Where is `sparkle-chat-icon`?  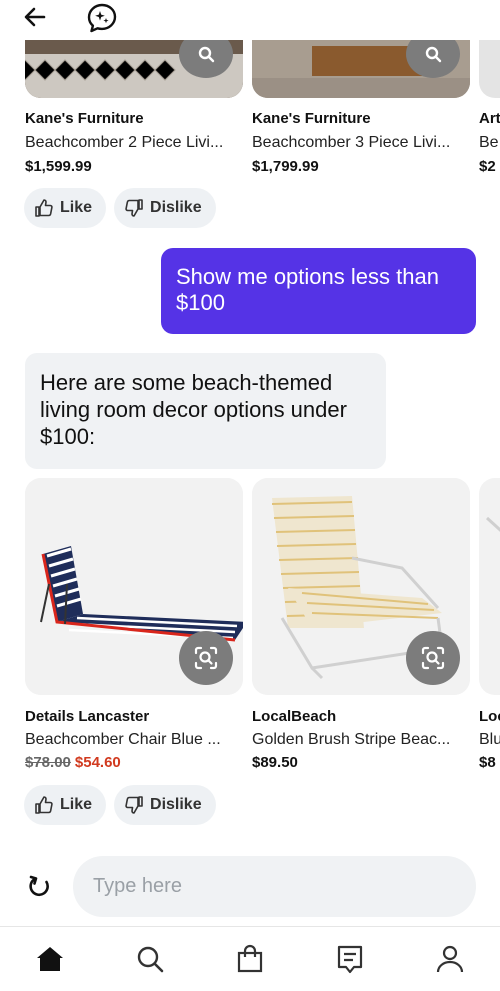 sparkle-chat-icon is located at coordinates (102, 18).